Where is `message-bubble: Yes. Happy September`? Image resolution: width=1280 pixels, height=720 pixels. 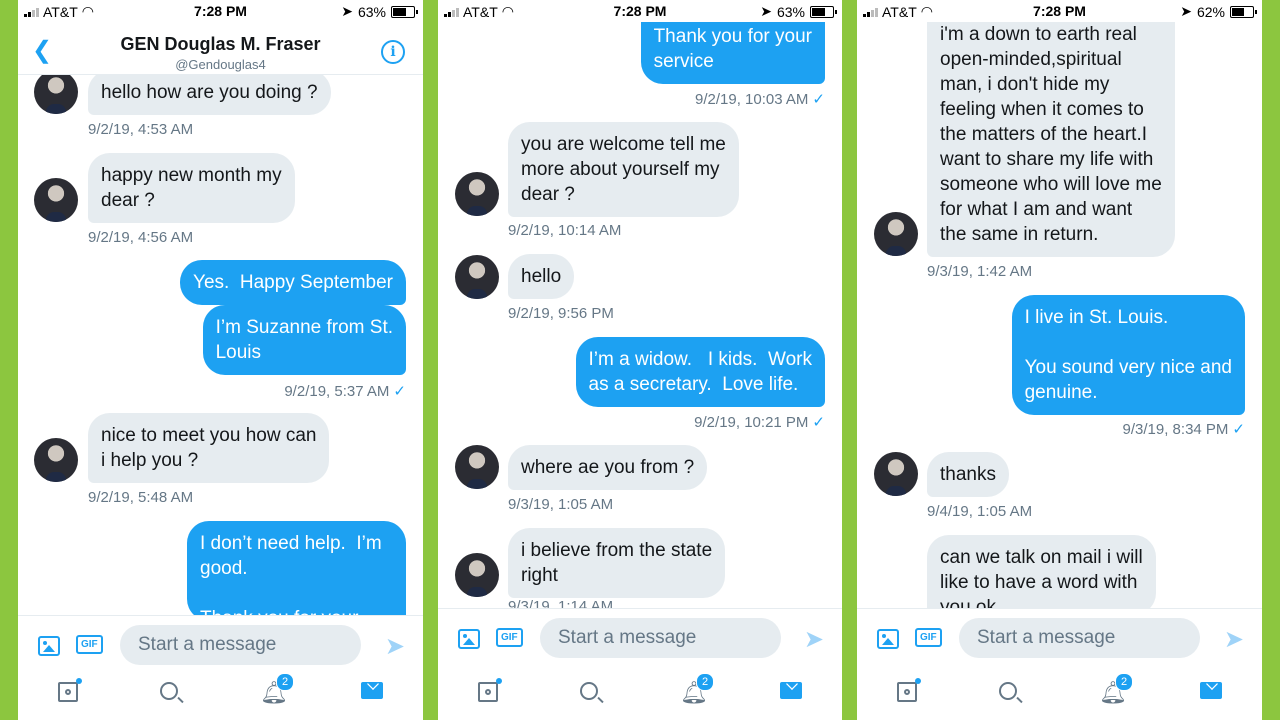
message-bubble: Yes. Happy September is located at coordinates (293, 282).